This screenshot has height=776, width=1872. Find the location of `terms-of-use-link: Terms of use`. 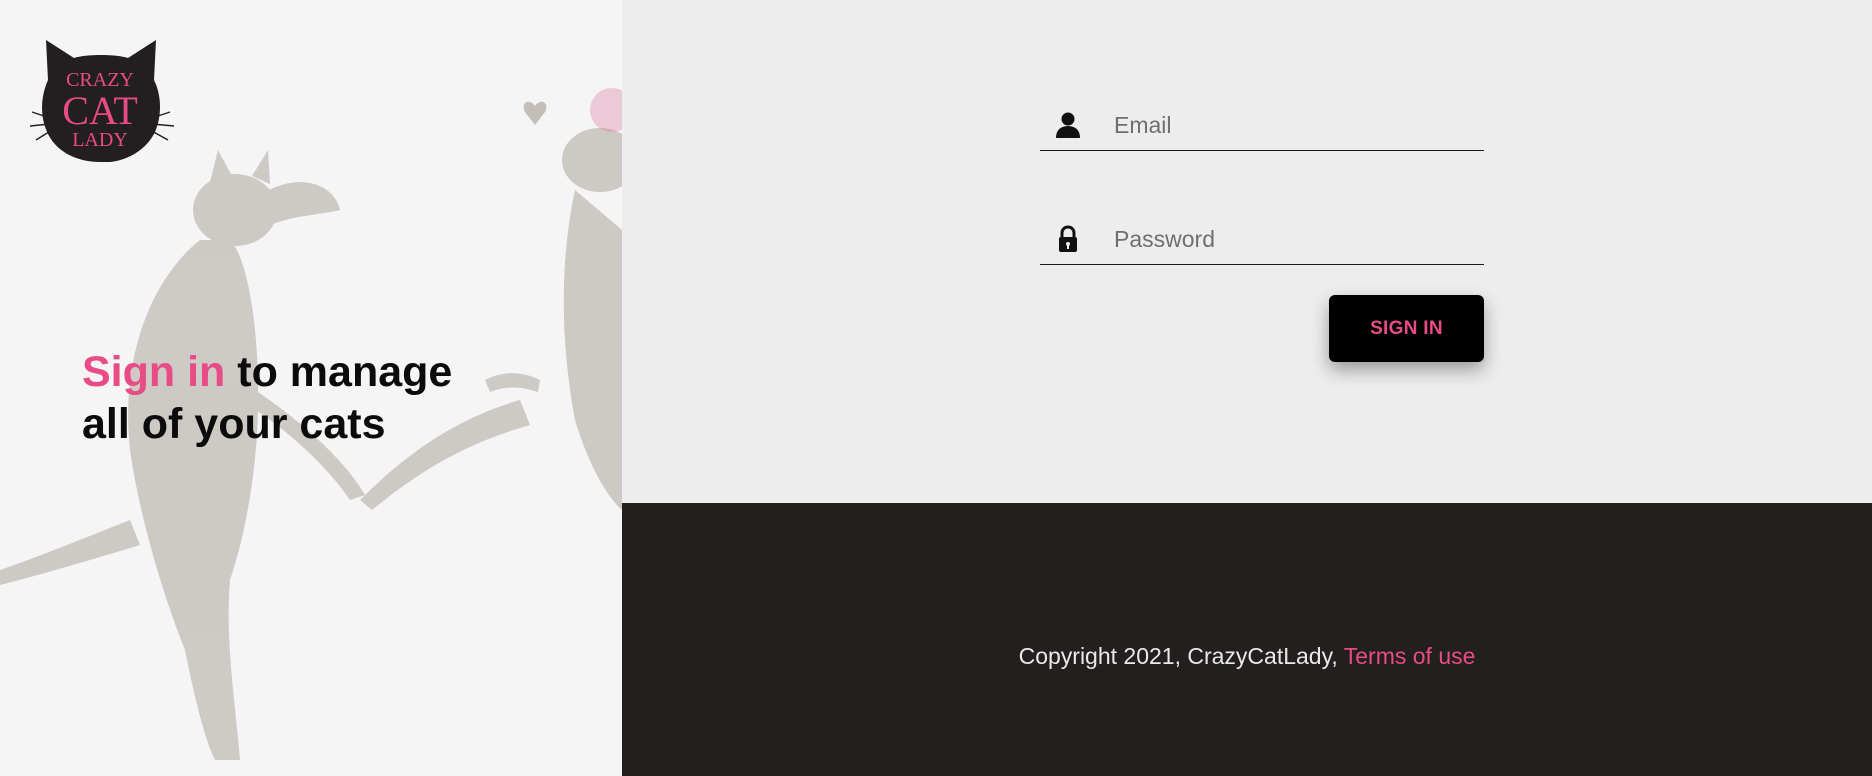

terms-of-use-link: Terms of use is located at coordinates (1410, 656).